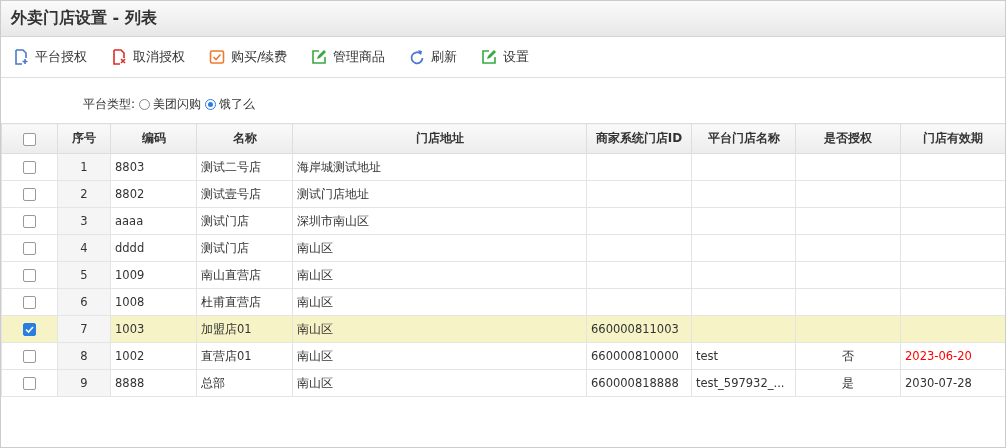  What do you see at coordinates (109, 104) in the screenshot?
I see `filter-label: 平台类型:` at bounding box center [109, 104].